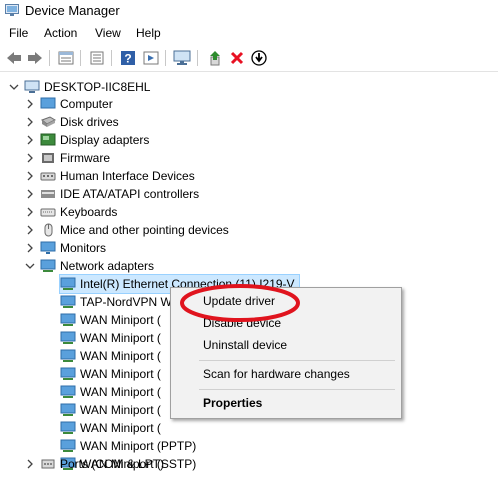 The height and width of the screenshot is (478, 498). Describe the element at coordinates (67, 158) in the screenshot. I see `tree-item-firmware: Firmware` at that location.